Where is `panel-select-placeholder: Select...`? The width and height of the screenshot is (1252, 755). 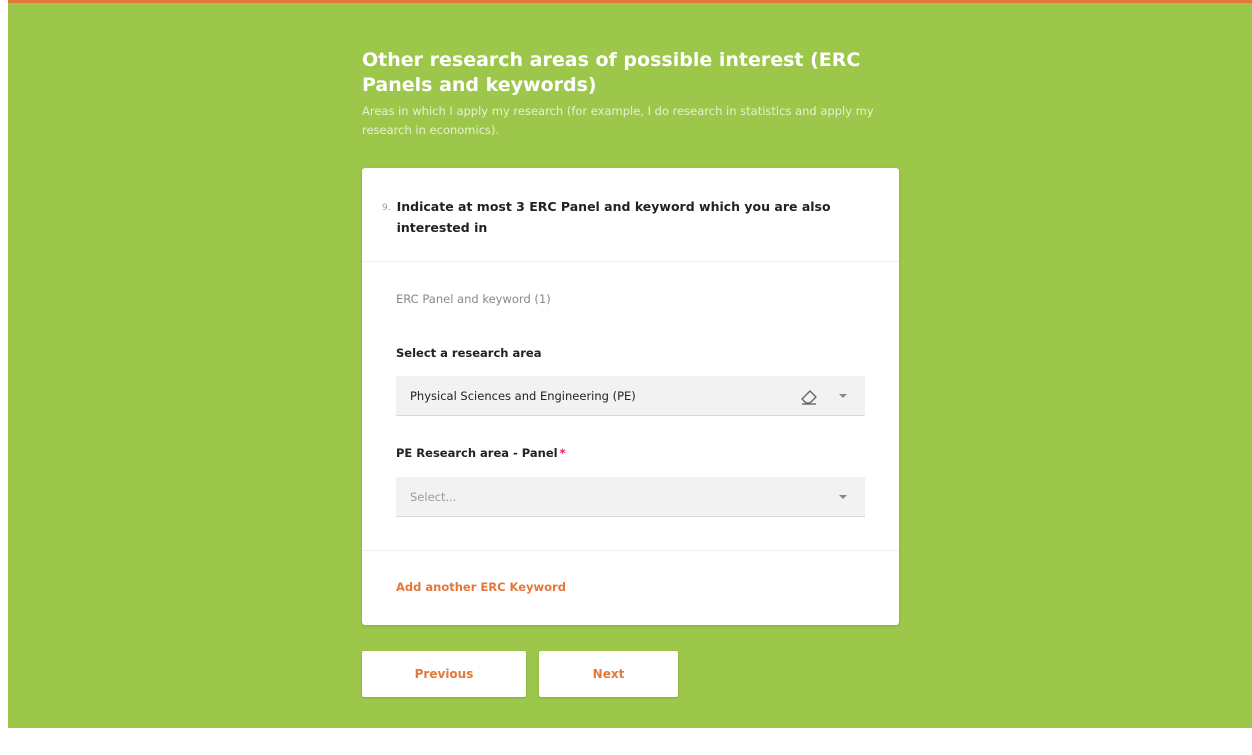
panel-select-placeholder: Select... is located at coordinates (433, 496).